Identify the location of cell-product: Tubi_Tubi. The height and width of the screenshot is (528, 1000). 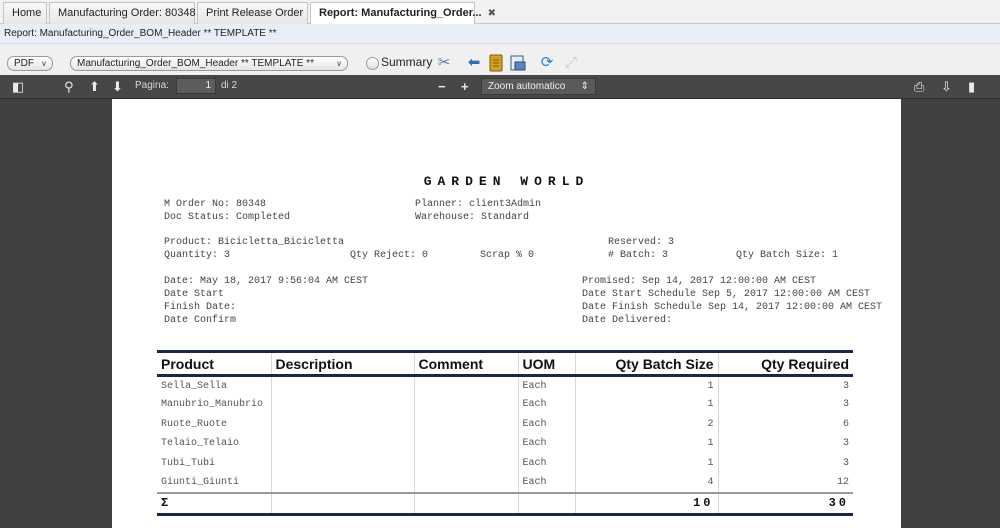
(188, 463).